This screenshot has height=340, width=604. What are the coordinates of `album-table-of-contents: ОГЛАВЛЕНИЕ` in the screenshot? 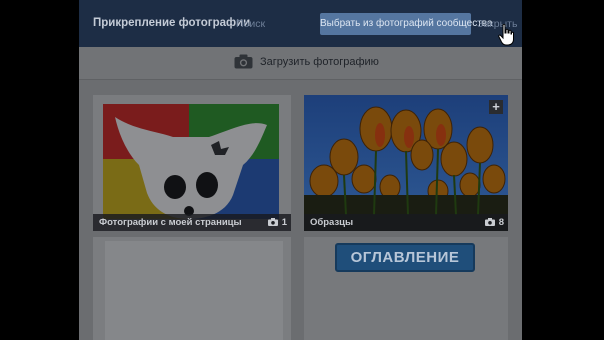 It's located at (406, 288).